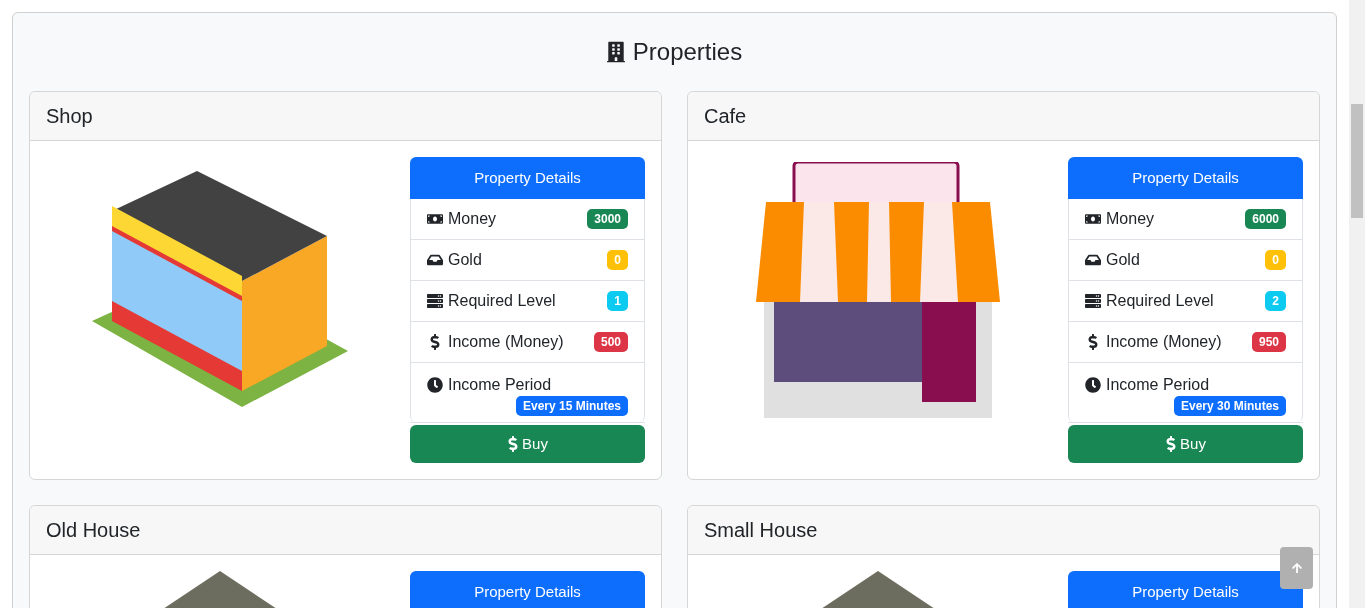 The height and width of the screenshot is (608, 1365). Describe the element at coordinates (617, 301) in the screenshot. I see `value-badge: 1` at that location.